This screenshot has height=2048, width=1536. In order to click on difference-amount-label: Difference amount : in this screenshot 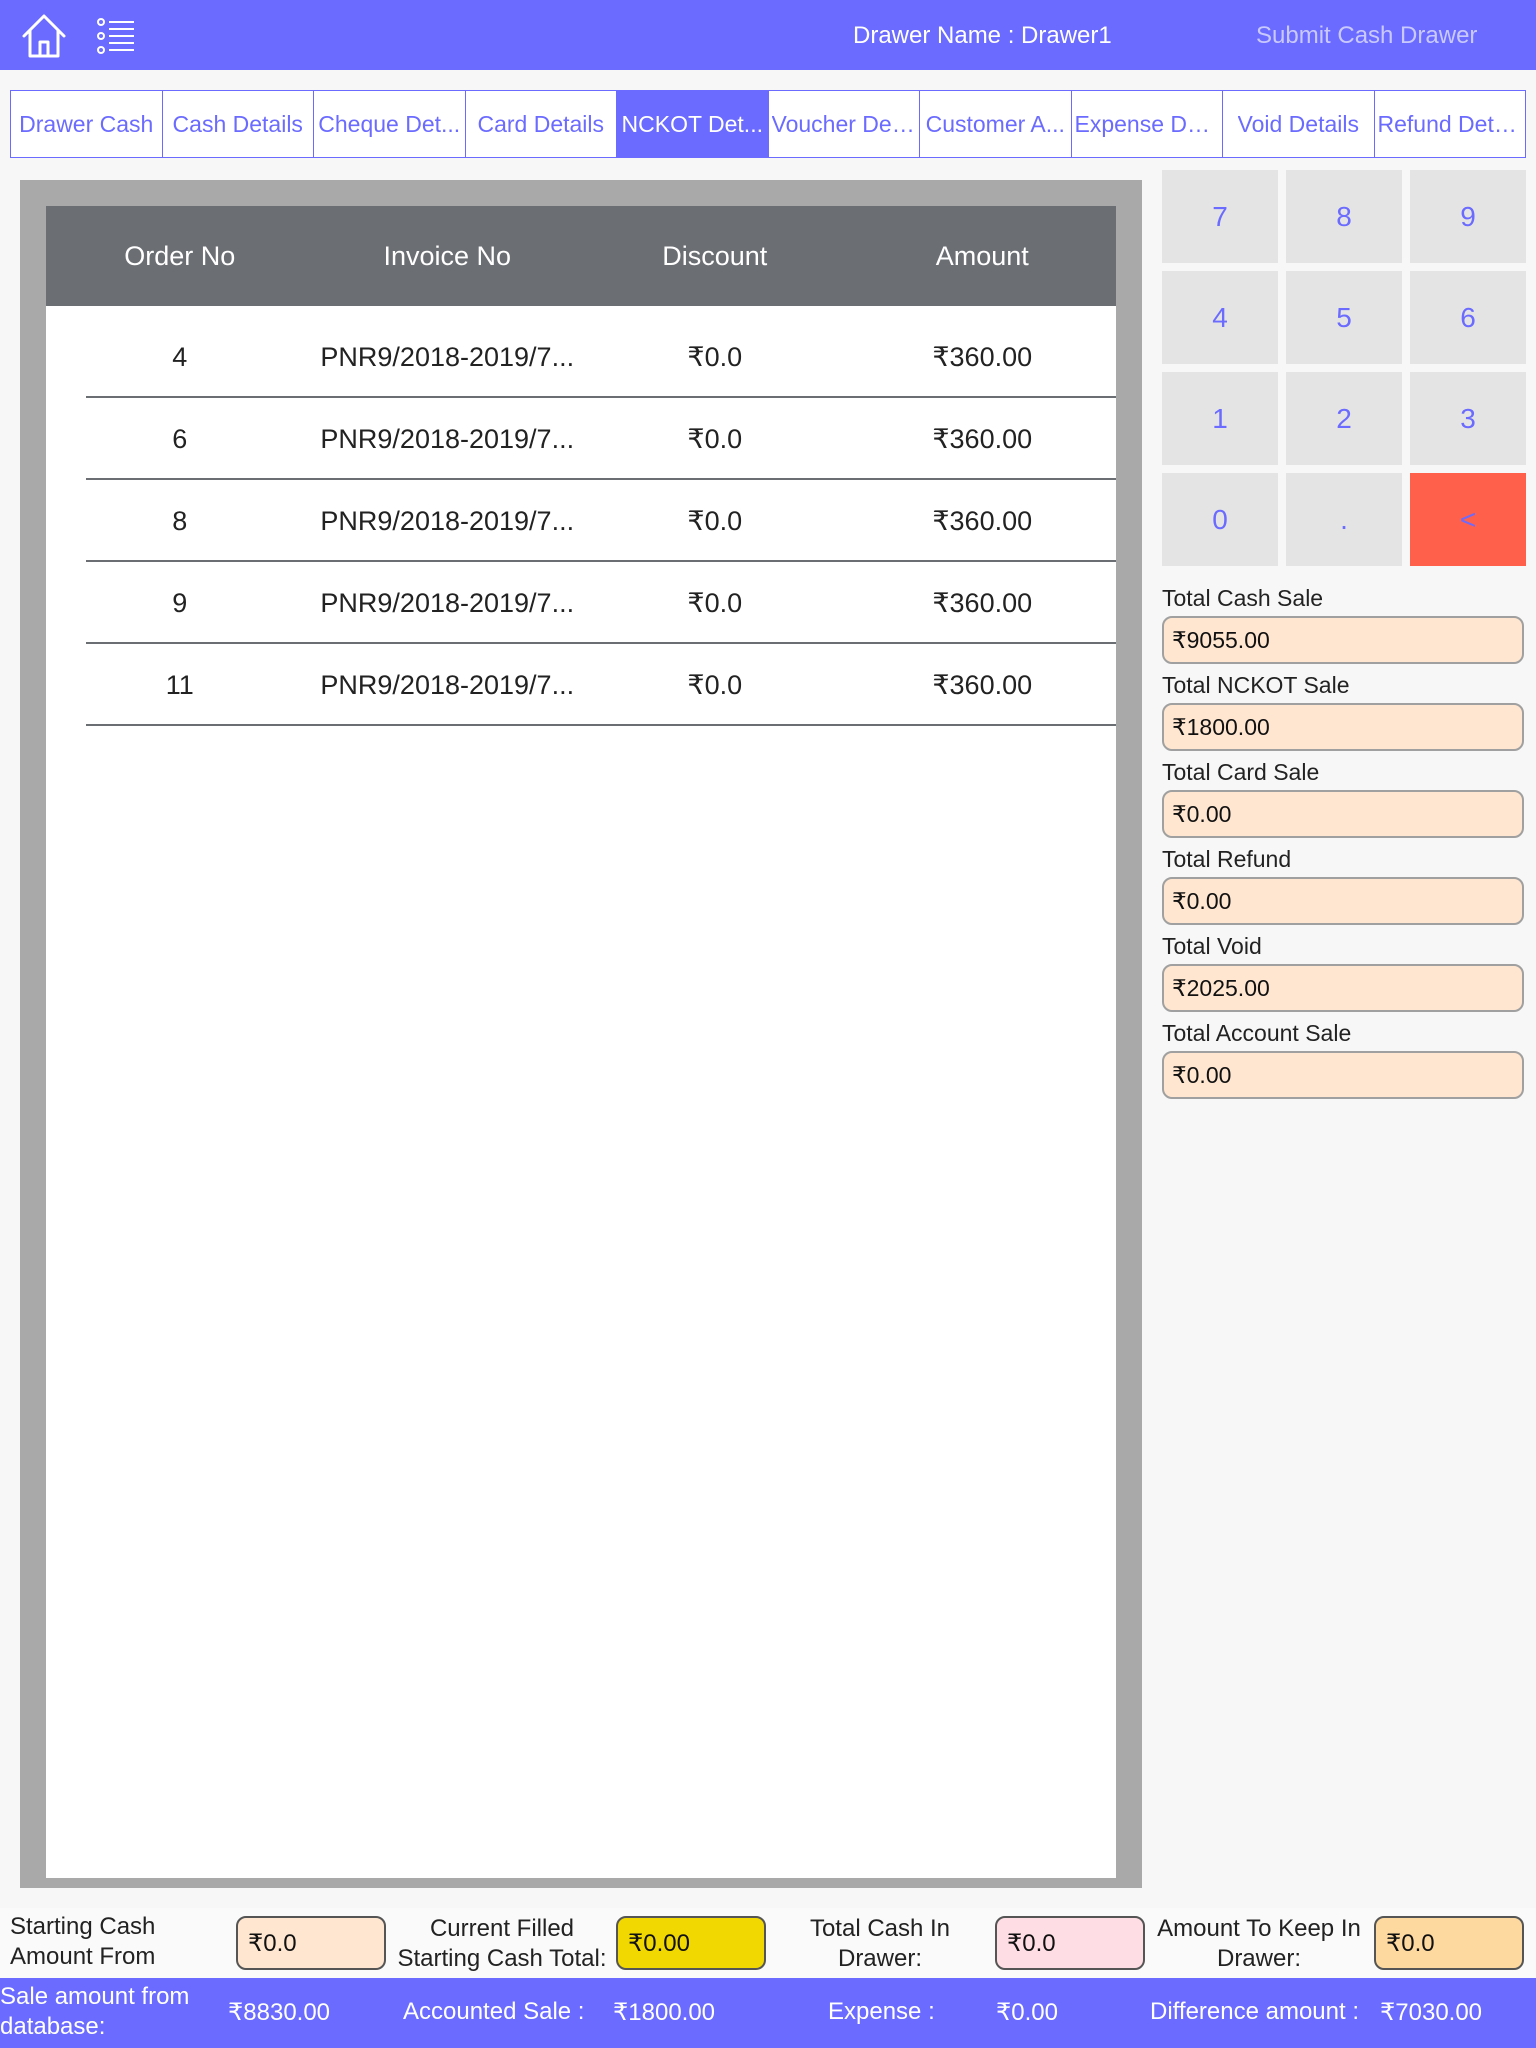, I will do `click(1255, 2011)`.